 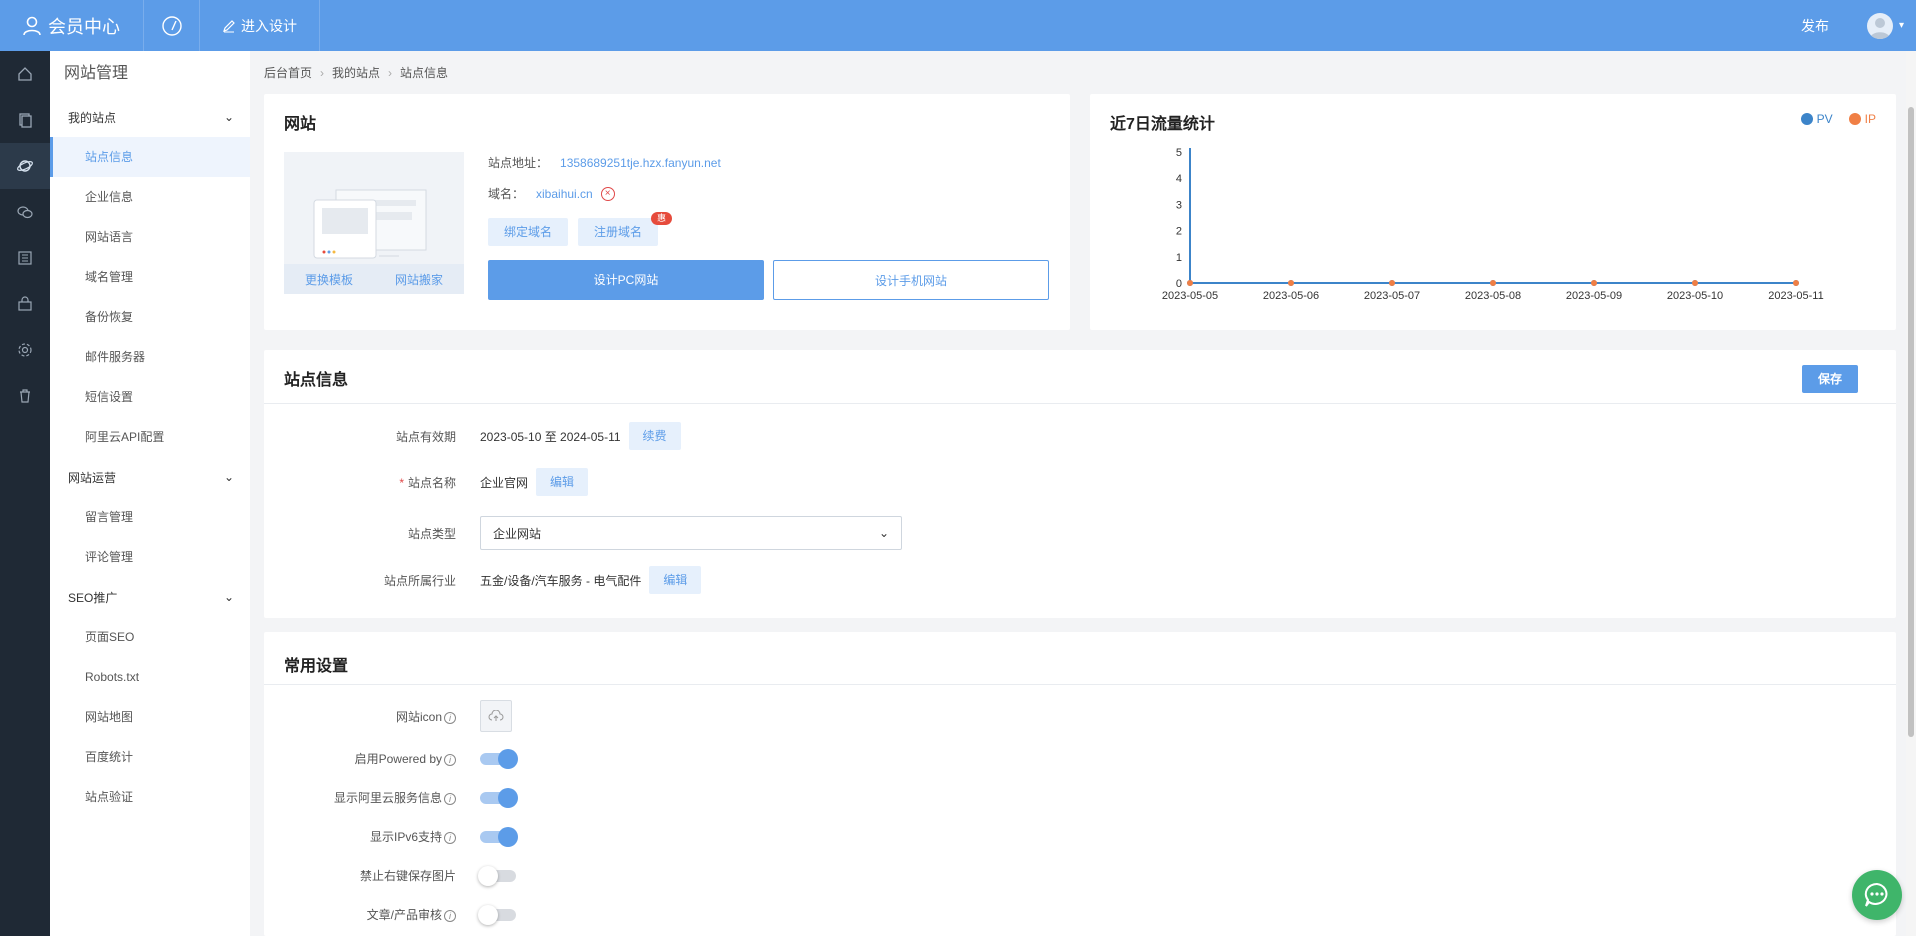 What do you see at coordinates (93, 597) in the screenshot?
I see `menu-group-label: SEO推广` at bounding box center [93, 597].